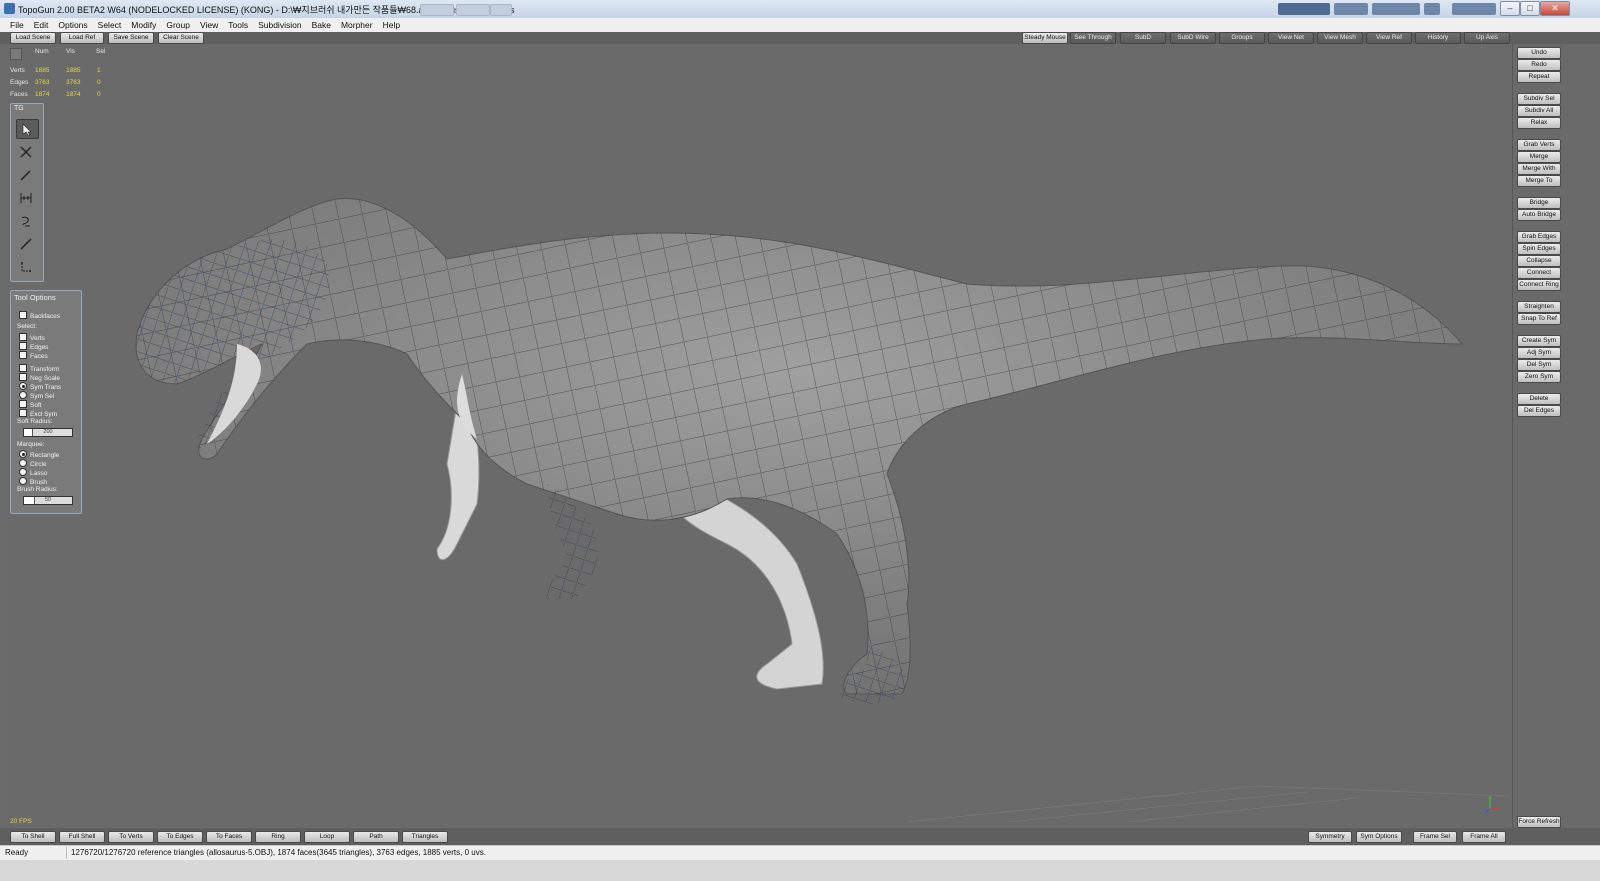  Describe the element at coordinates (357, 25) in the screenshot. I see `menu-morpher: Morpher` at that location.